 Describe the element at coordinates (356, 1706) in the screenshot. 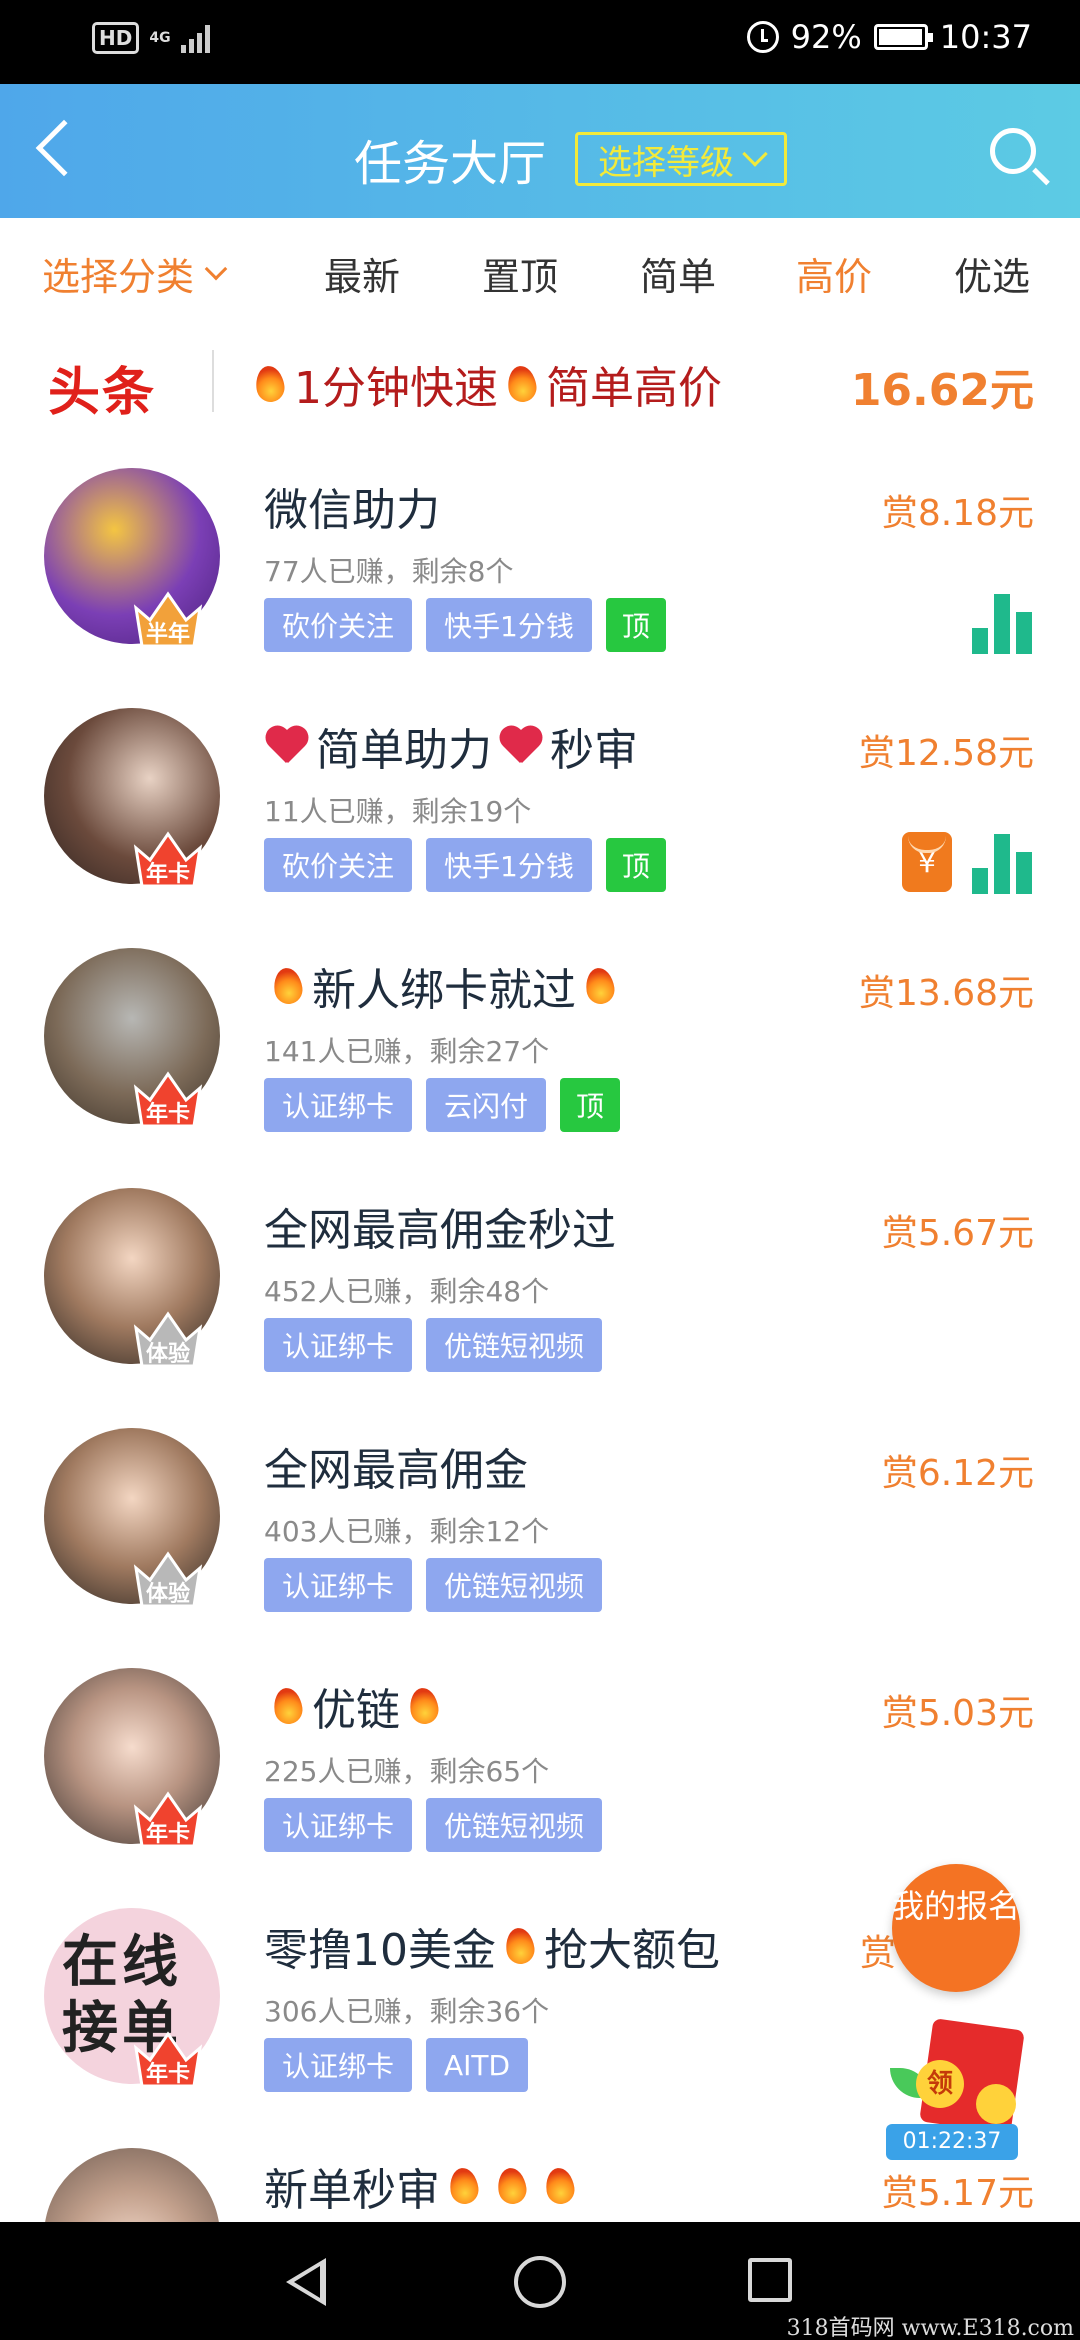

I see `task-title: 优链` at that location.